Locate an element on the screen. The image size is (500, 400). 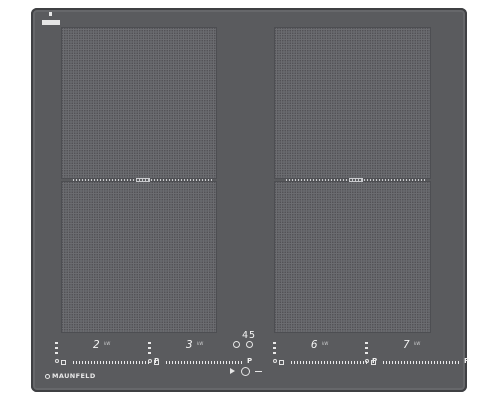
arrow-icon is located at coordinates (258, 371).